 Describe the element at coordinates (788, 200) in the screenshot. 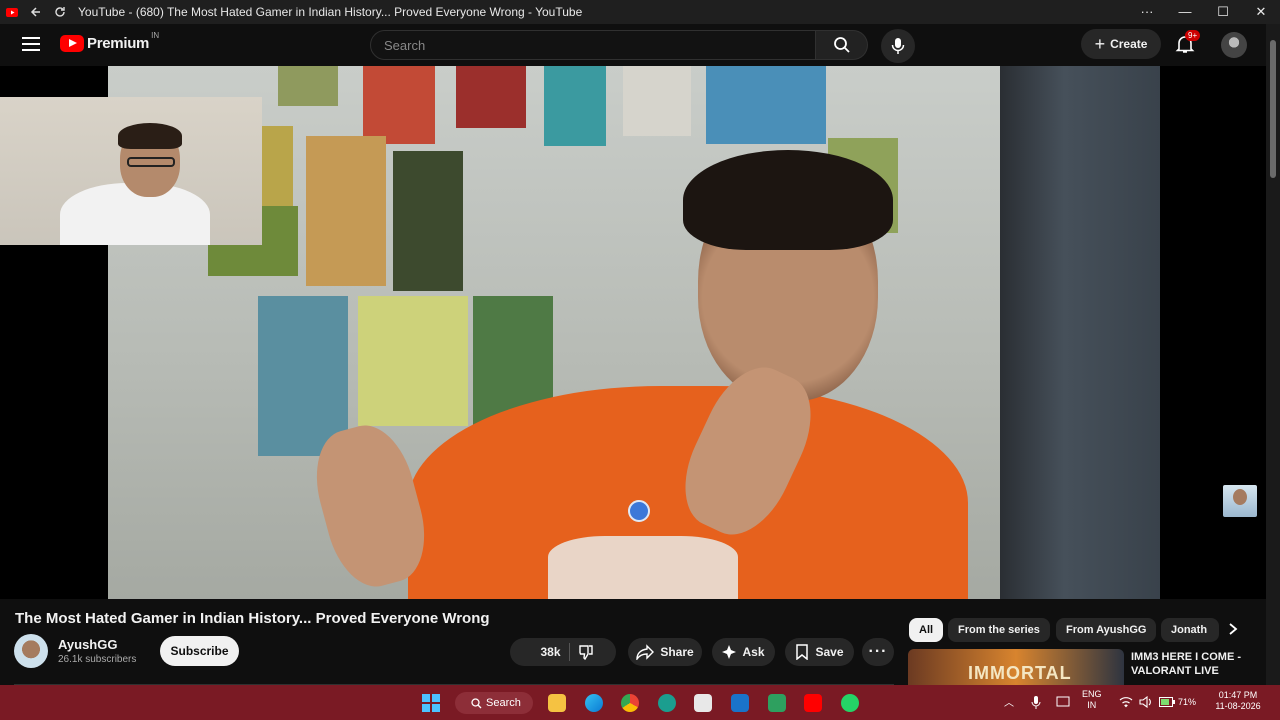

I see `presenter-hair` at that location.